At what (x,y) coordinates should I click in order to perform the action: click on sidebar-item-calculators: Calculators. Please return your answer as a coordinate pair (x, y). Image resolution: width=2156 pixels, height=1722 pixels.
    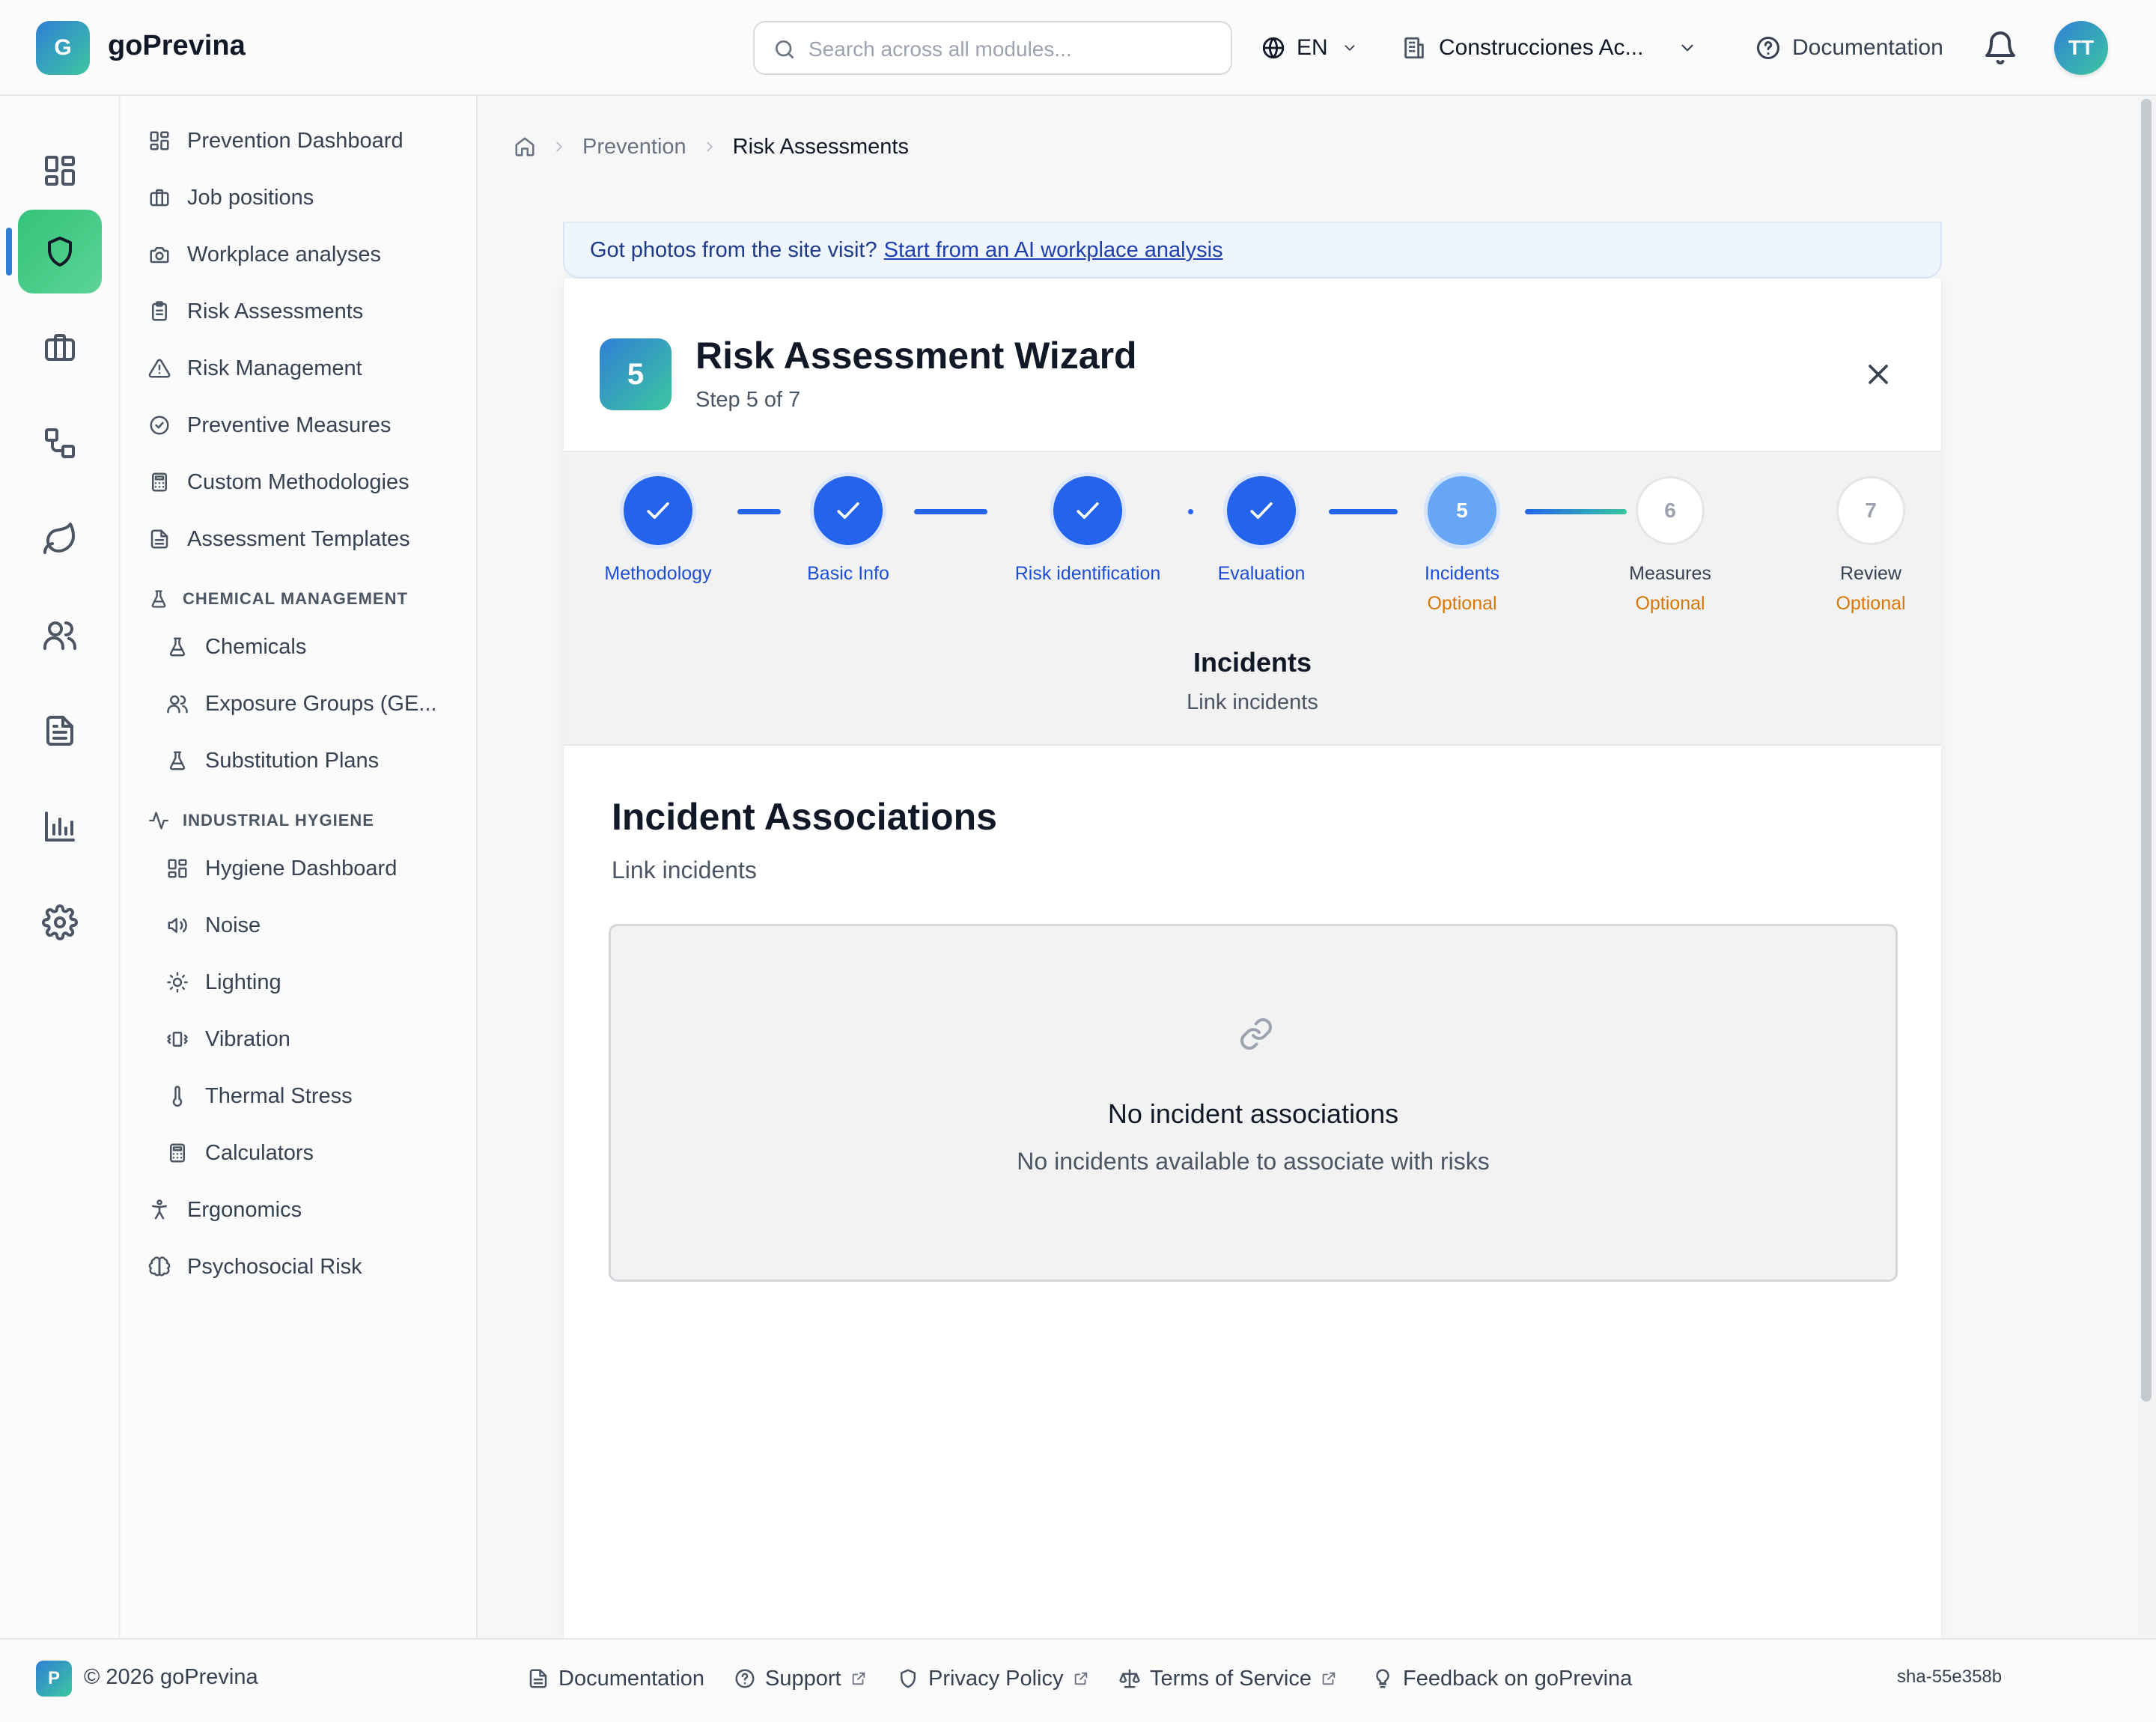
    Looking at the image, I should click on (240, 1153).